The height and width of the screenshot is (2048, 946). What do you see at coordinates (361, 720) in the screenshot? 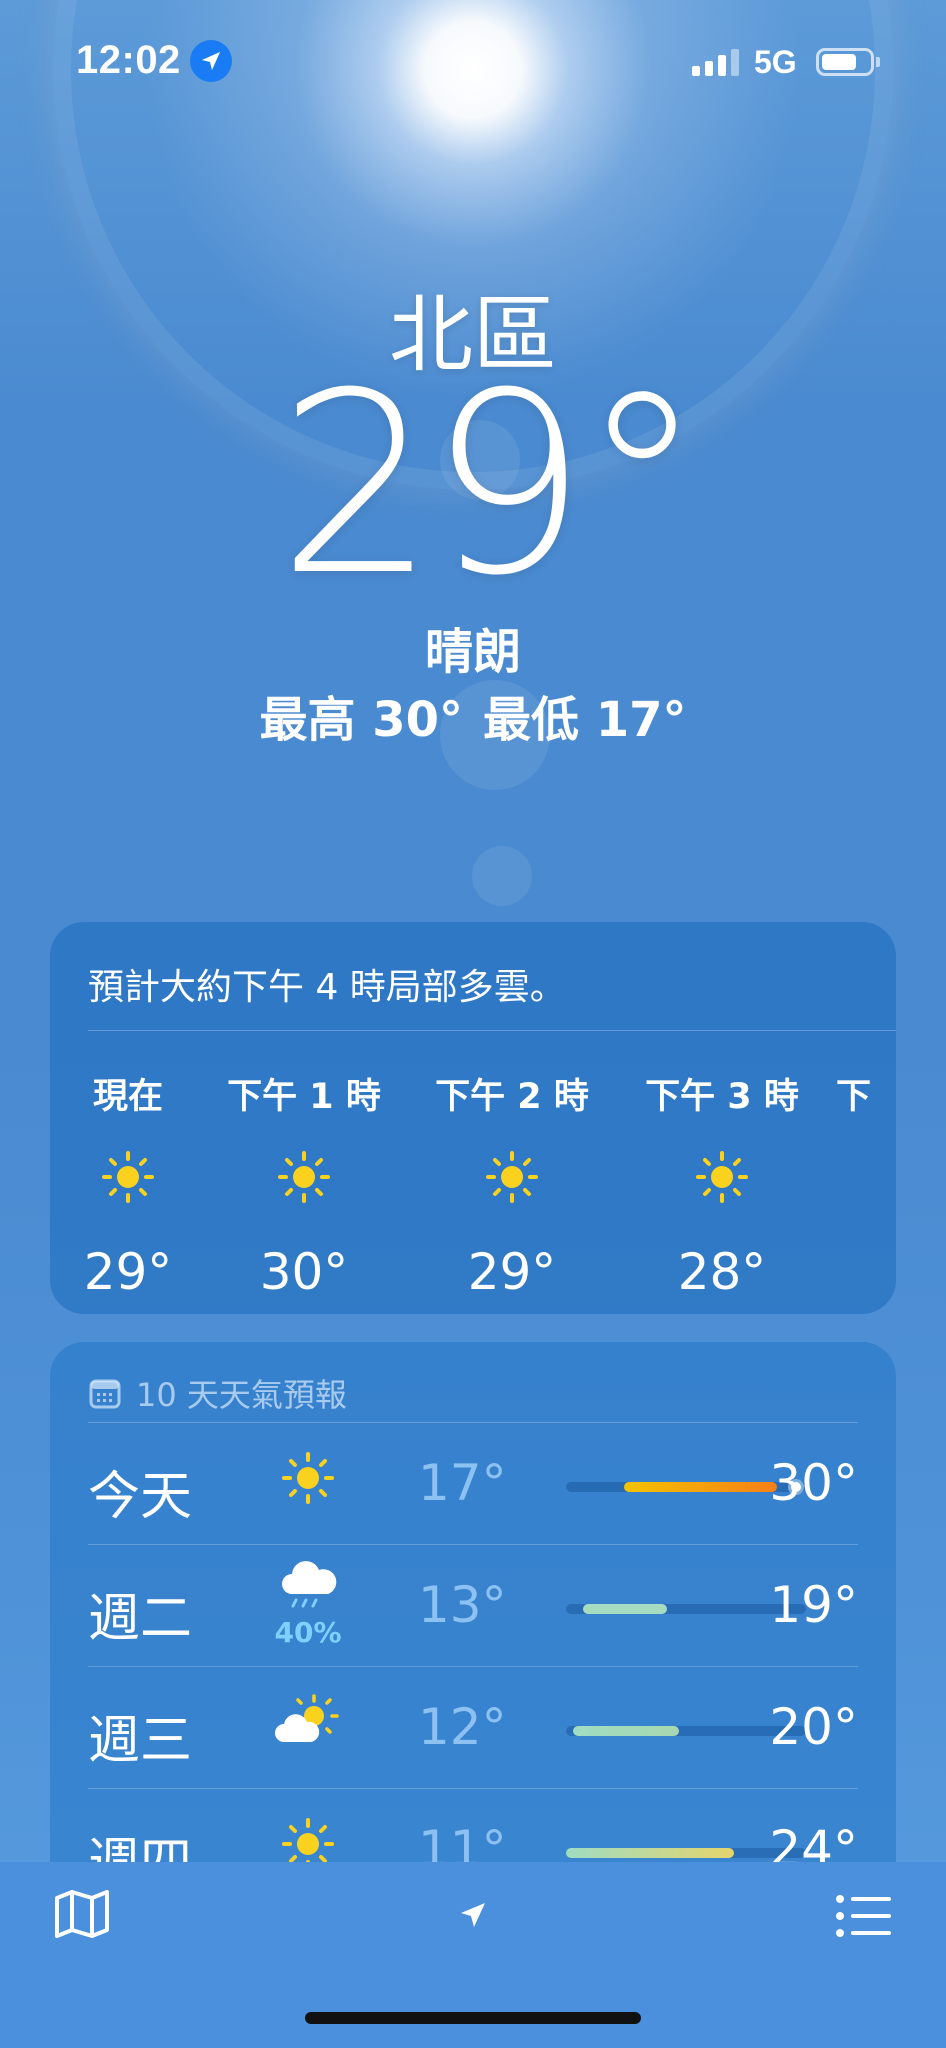
I see `high-temperature: 最高 30°` at bounding box center [361, 720].